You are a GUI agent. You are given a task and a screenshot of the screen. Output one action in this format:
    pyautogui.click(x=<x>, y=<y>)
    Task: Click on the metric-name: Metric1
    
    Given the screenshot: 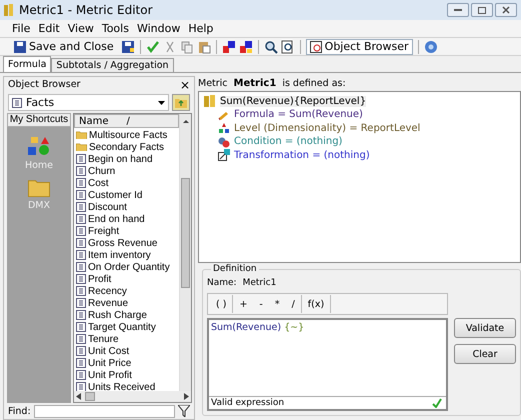 What is the action you would take?
    pyautogui.click(x=255, y=83)
    